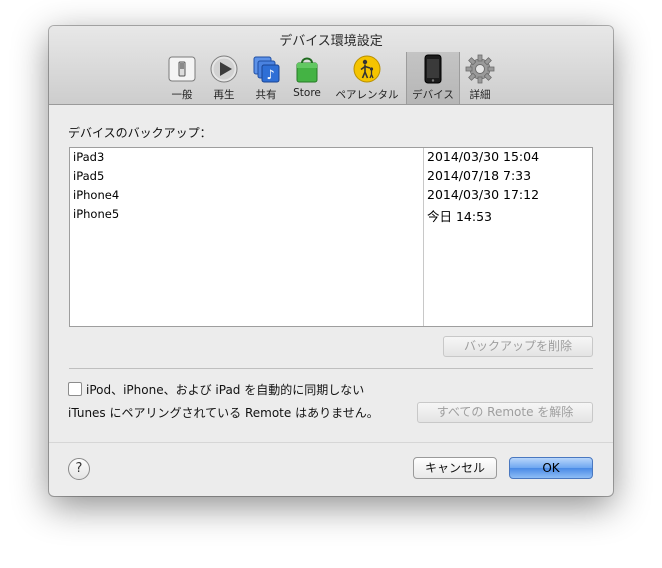 The height and width of the screenshot is (568, 662). Describe the element at coordinates (480, 69) in the screenshot. I see `gear-icon` at that location.